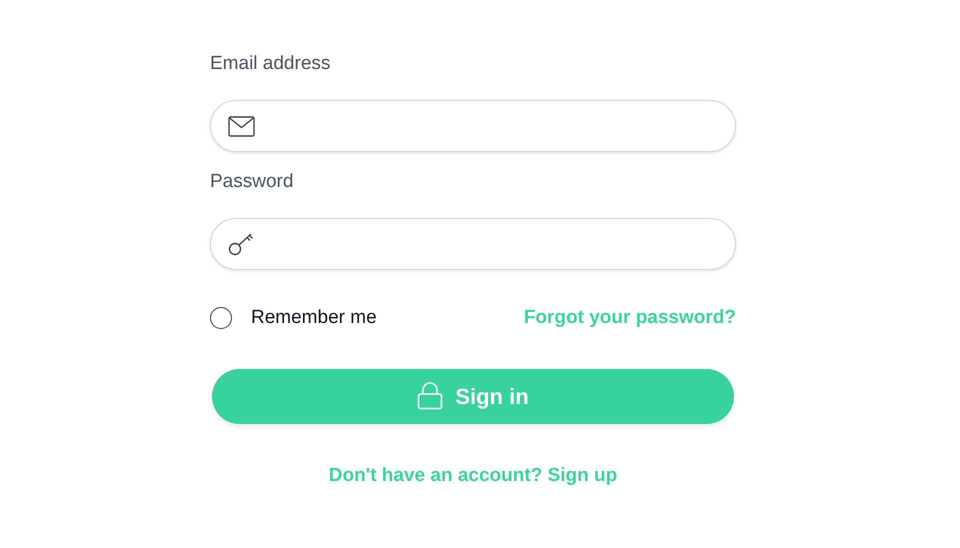  I want to click on envelope-icon, so click(241, 126).